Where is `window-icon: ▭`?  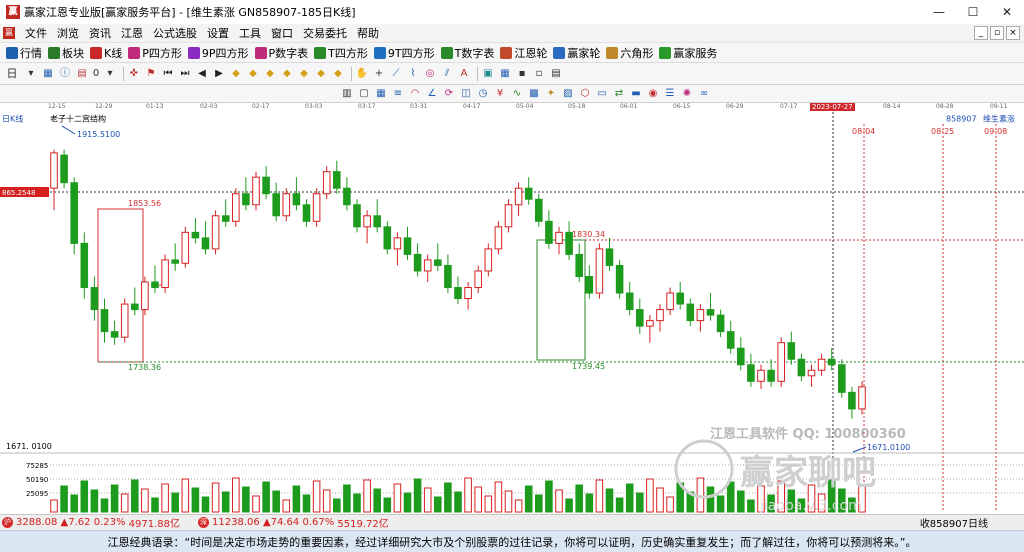
window-icon: ▭ is located at coordinates (602, 94).